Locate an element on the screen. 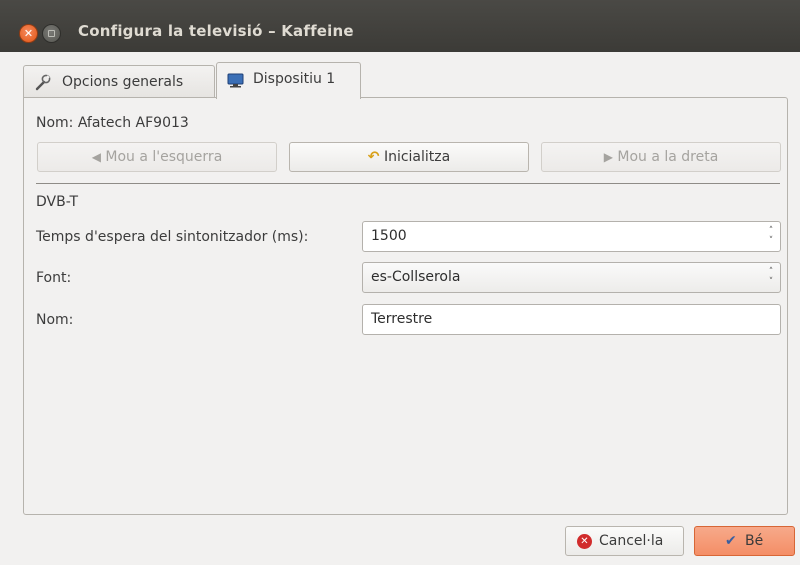 The height and width of the screenshot is (565, 800). arrow-left-icon: ◀ is located at coordinates (96, 157).